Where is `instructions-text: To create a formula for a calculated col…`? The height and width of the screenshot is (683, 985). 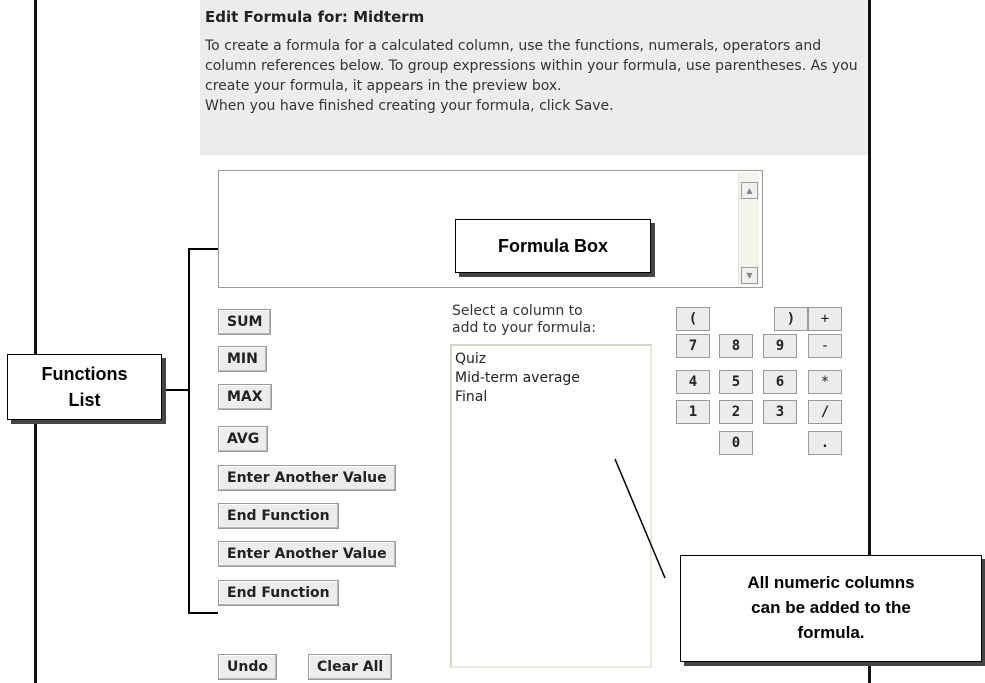 instructions-text: To create a formula for a calculated col… is located at coordinates (531, 66).